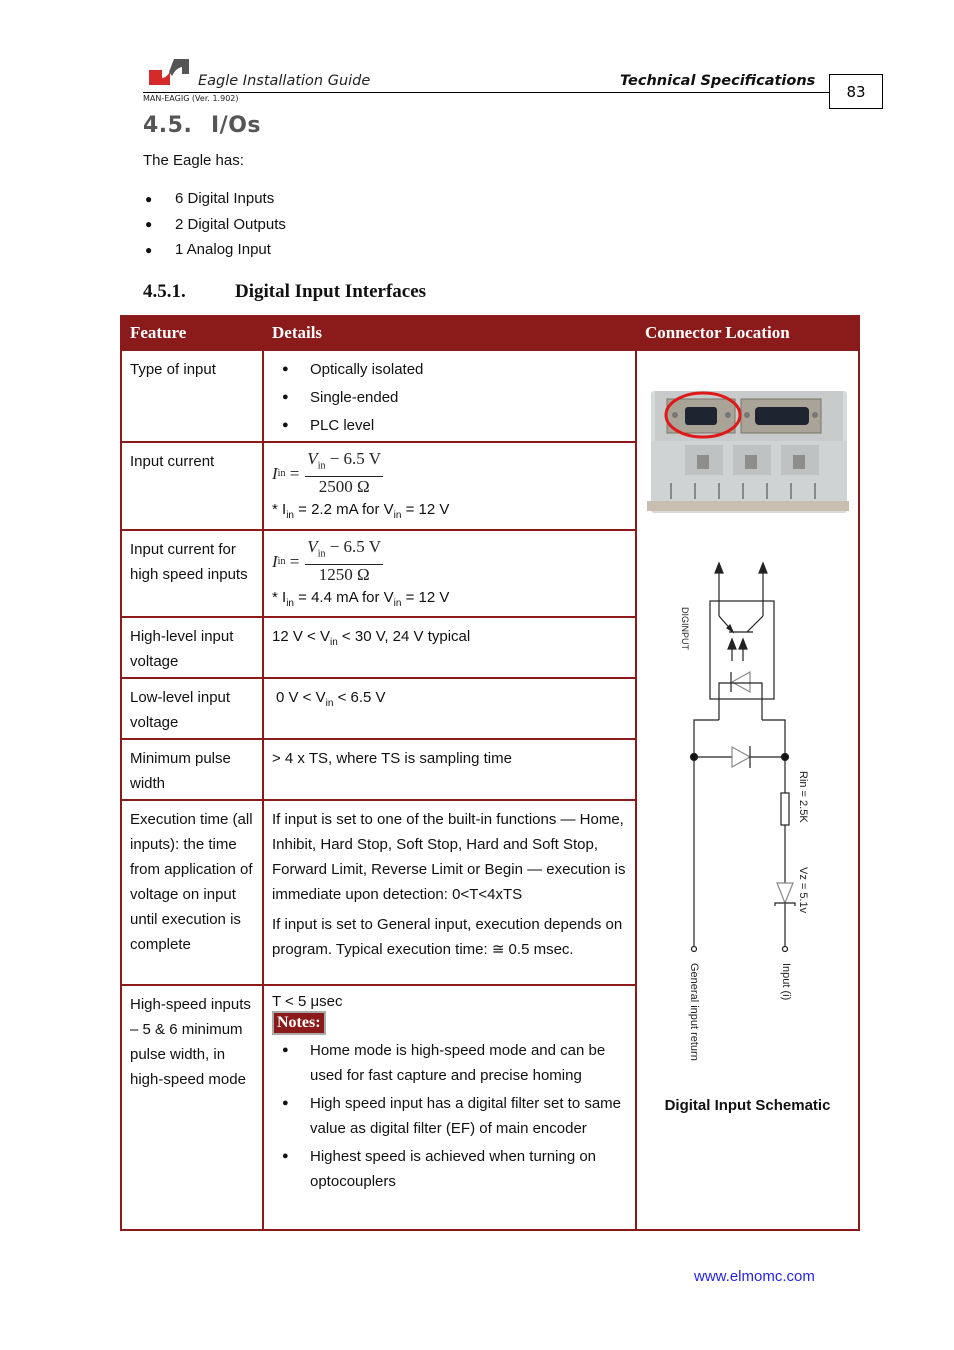 This screenshot has width=954, height=1350. I want to click on header-connector-location: Connector Location, so click(747, 333).